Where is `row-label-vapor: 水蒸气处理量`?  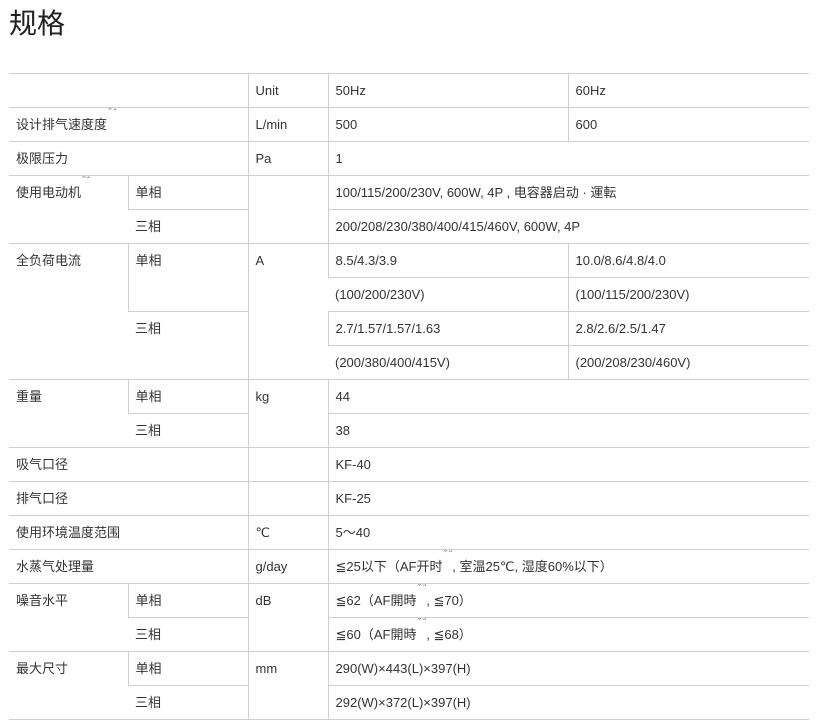 row-label-vapor: 水蒸气处理量 is located at coordinates (128, 566).